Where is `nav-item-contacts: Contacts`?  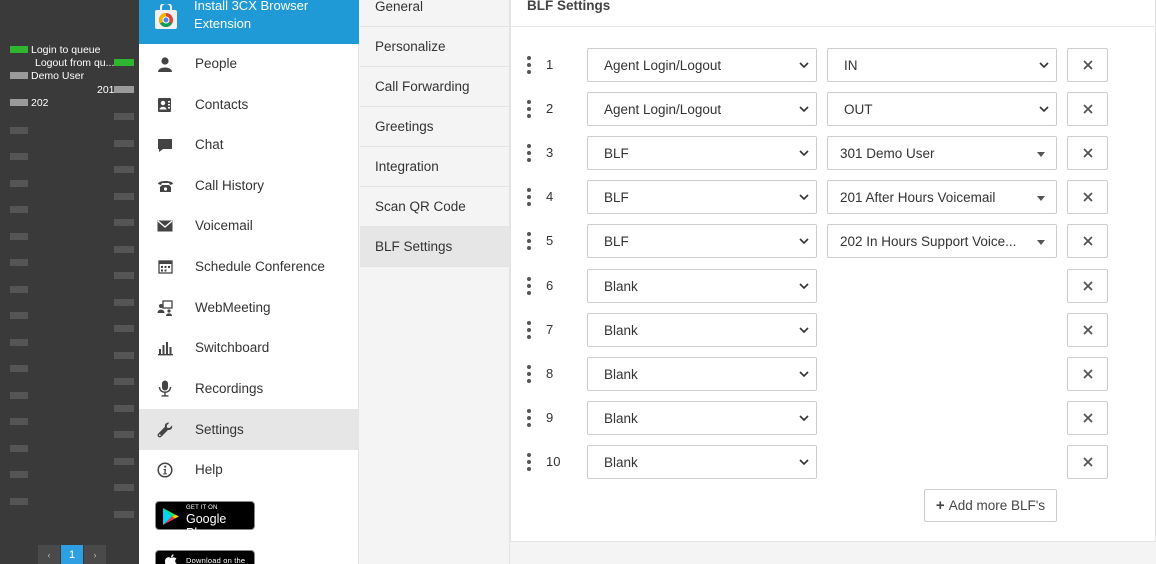 nav-item-contacts: Contacts is located at coordinates (249, 104).